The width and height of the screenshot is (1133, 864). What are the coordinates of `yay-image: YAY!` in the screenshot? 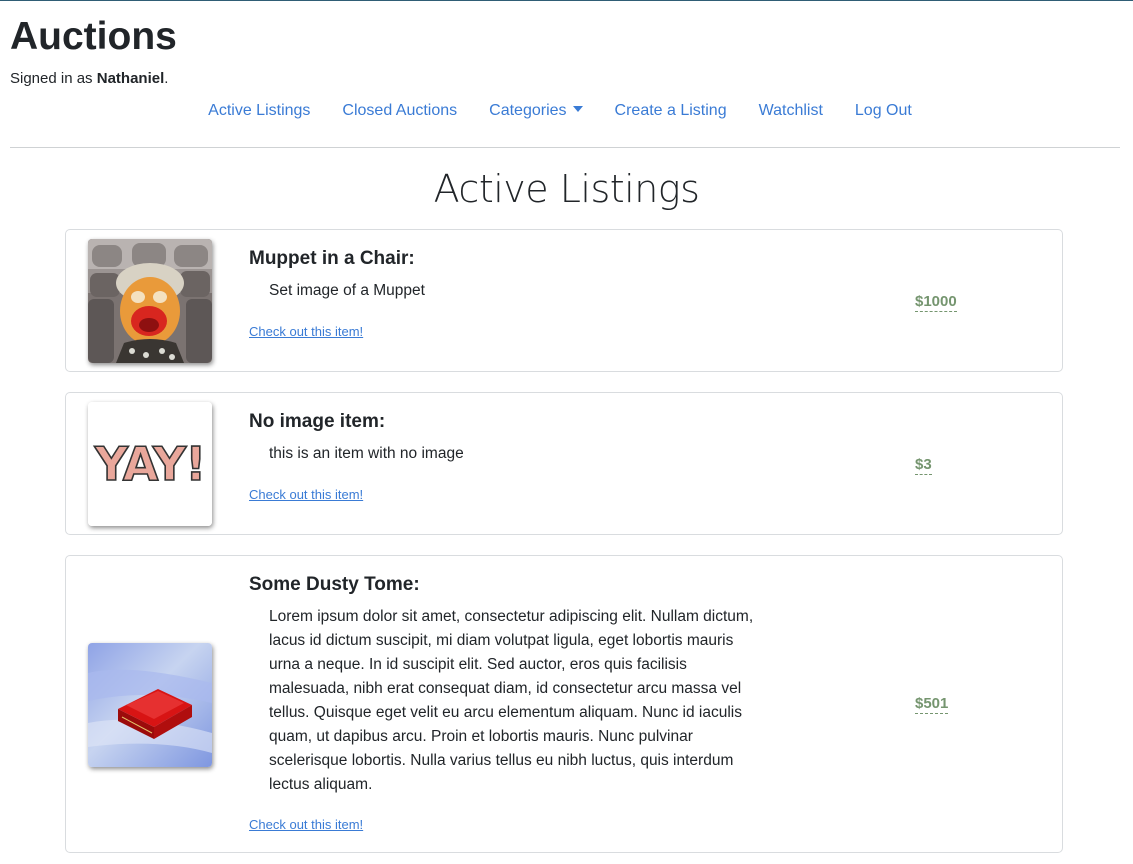 It's located at (150, 464).